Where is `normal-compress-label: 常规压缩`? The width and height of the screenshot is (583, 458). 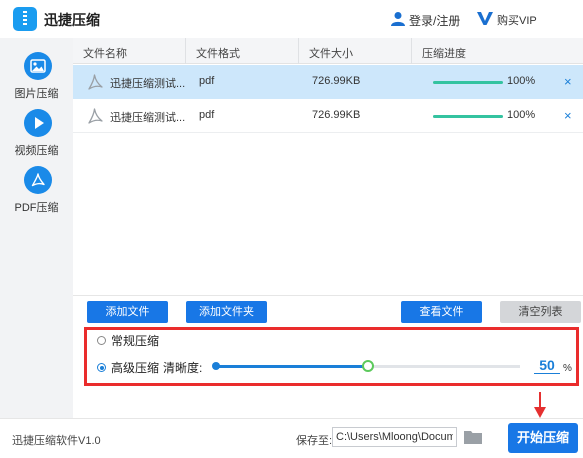 normal-compress-label: 常规压缩 is located at coordinates (135, 340).